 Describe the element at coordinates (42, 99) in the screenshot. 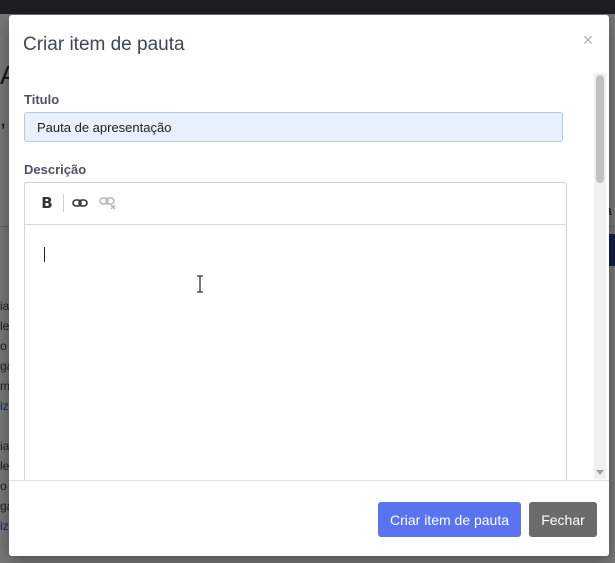

I see `title-label: Titulo` at that location.